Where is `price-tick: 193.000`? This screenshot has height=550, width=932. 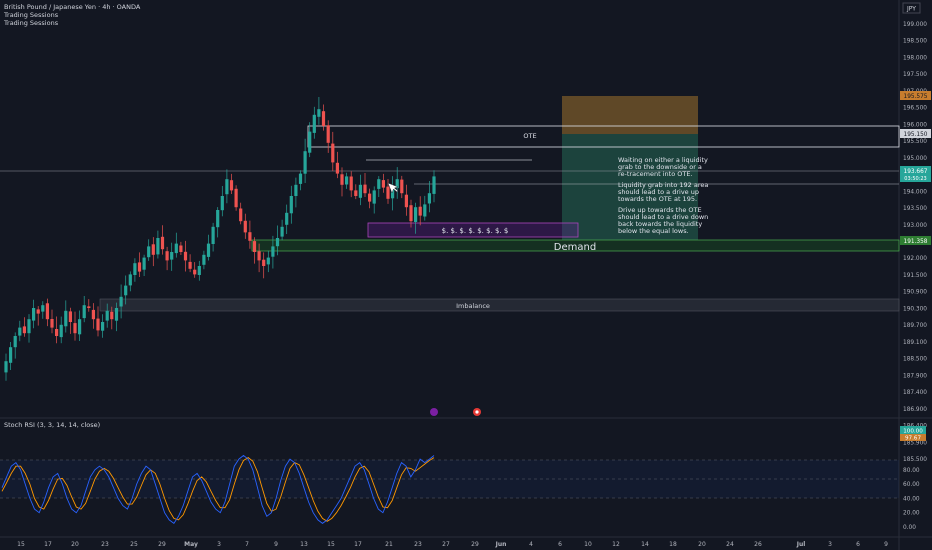
price-tick: 193.000 is located at coordinates (915, 226).